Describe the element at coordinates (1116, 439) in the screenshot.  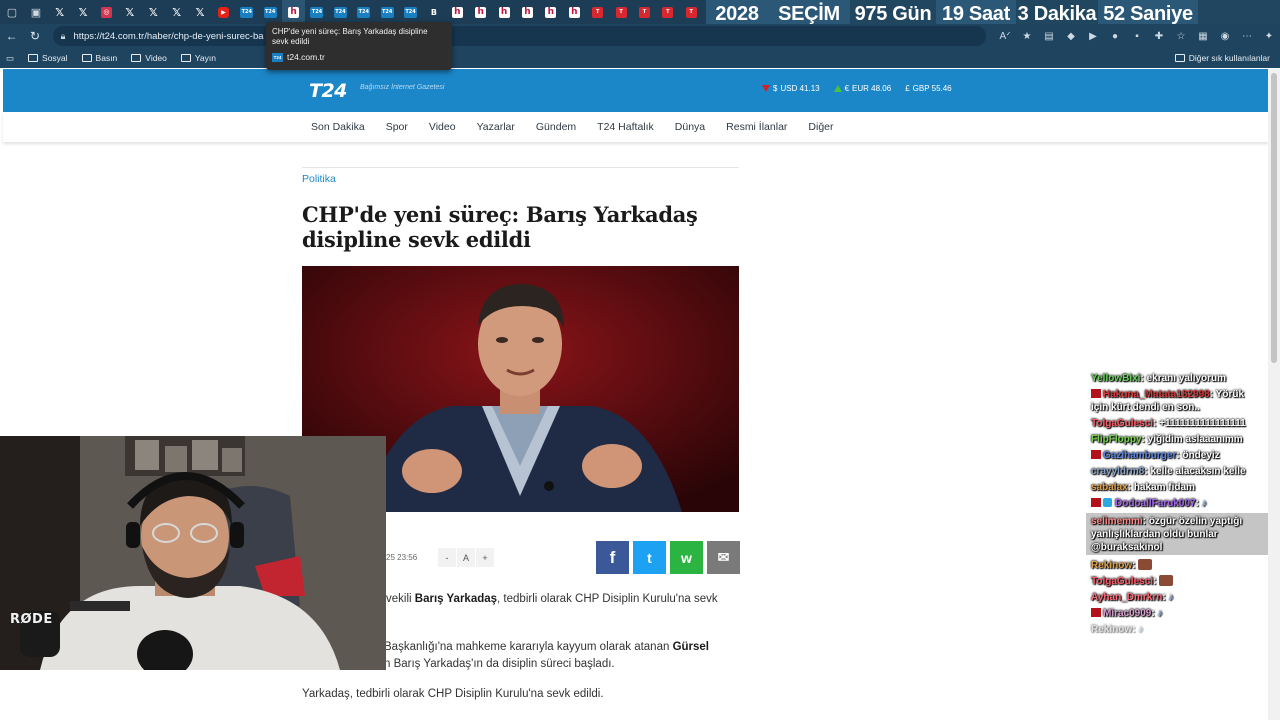
I see `chat-username: FlipFloppy` at that location.